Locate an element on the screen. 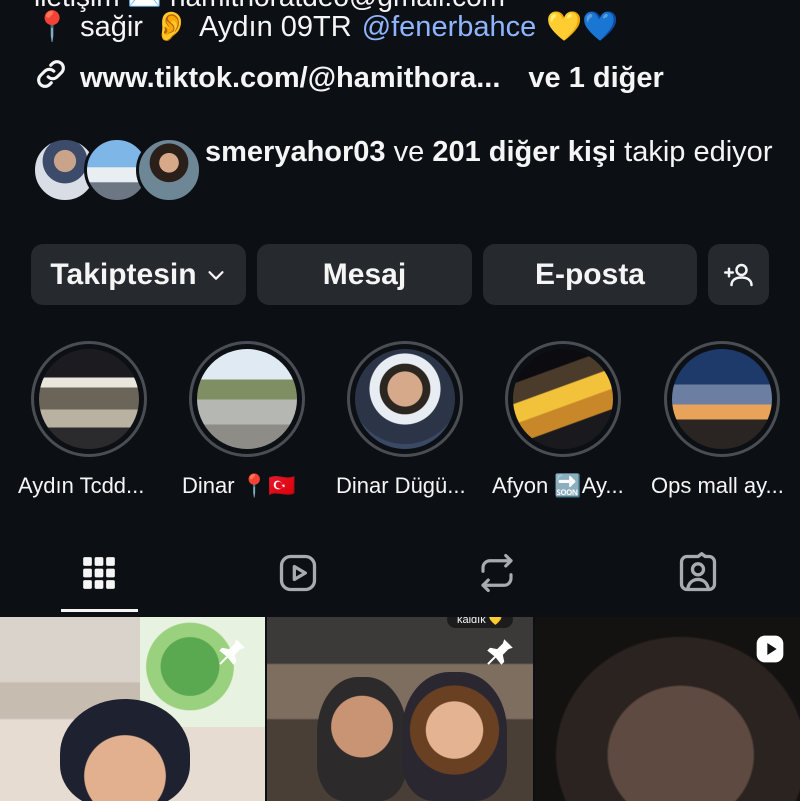  message-label: Mesaj is located at coordinates (364, 274).